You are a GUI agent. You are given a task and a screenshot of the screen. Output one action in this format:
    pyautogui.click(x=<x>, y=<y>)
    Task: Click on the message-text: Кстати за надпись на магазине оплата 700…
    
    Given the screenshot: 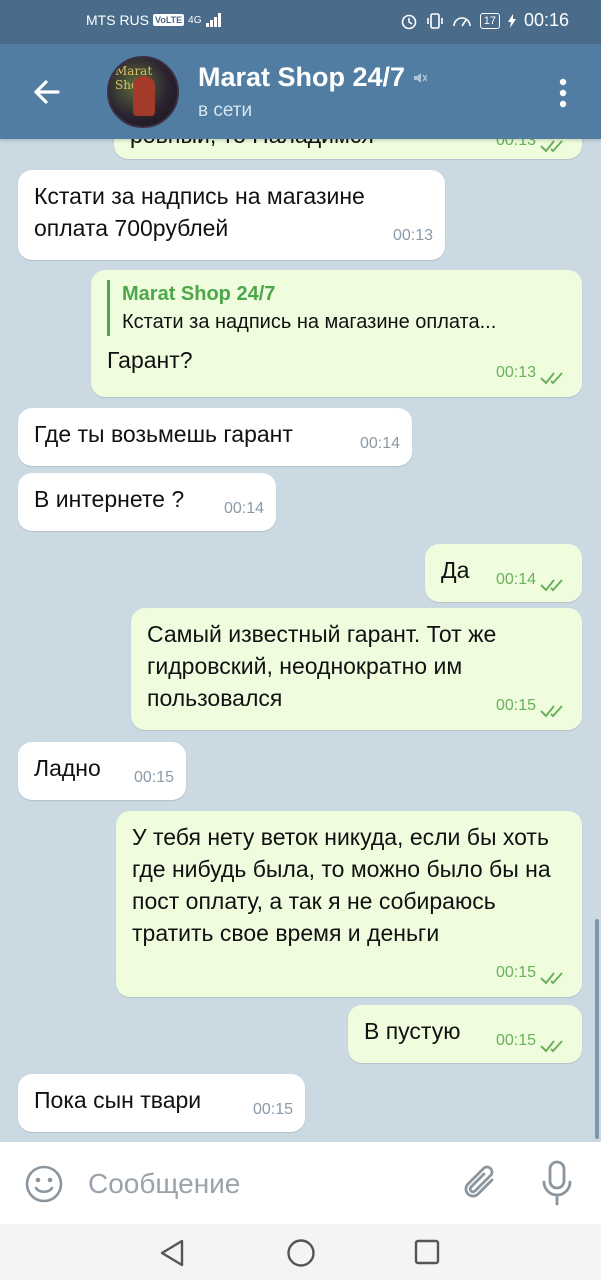 What is the action you would take?
    pyautogui.click(x=199, y=212)
    